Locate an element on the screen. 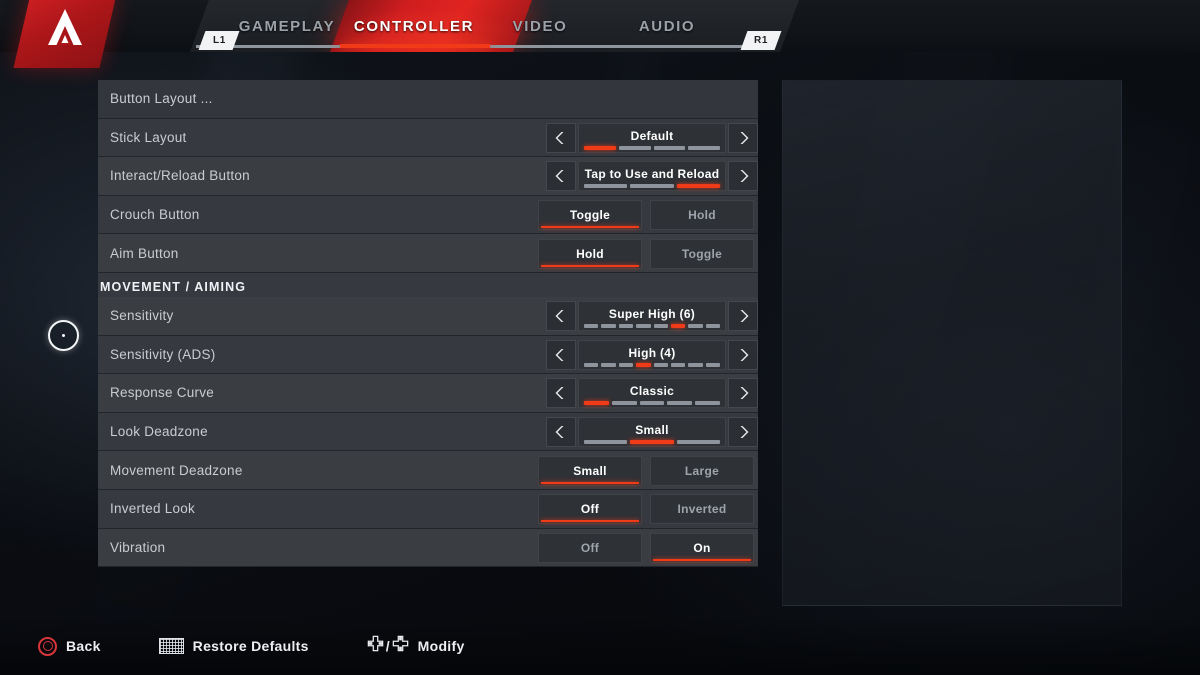  setting-control-spinner: Classic is located at coordinates (652, 393).